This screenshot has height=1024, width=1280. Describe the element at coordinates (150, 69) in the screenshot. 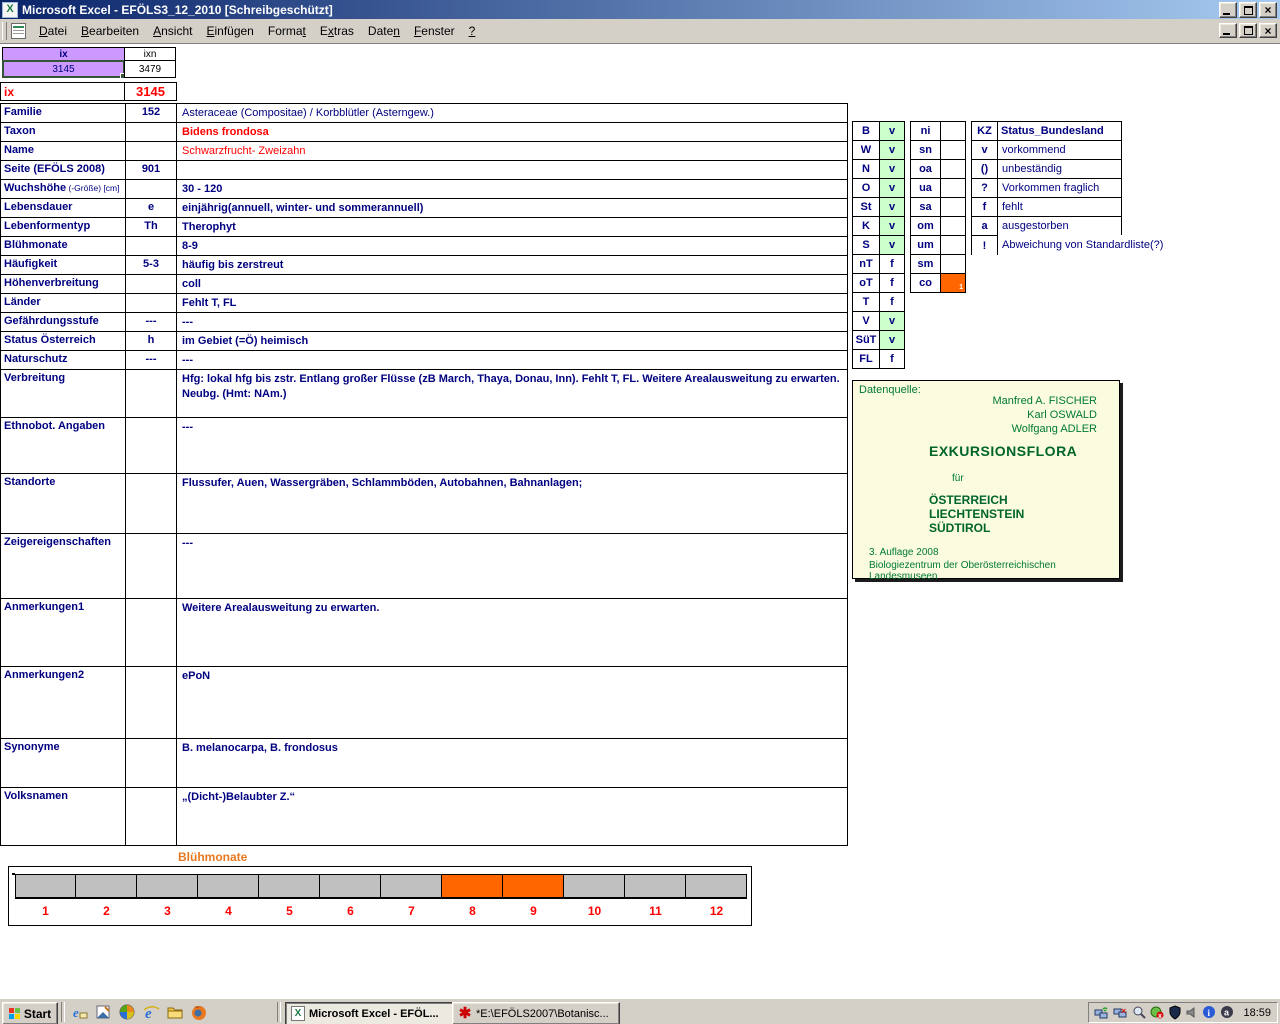

I see `index-value-ixn-cell: 3479` at that location.